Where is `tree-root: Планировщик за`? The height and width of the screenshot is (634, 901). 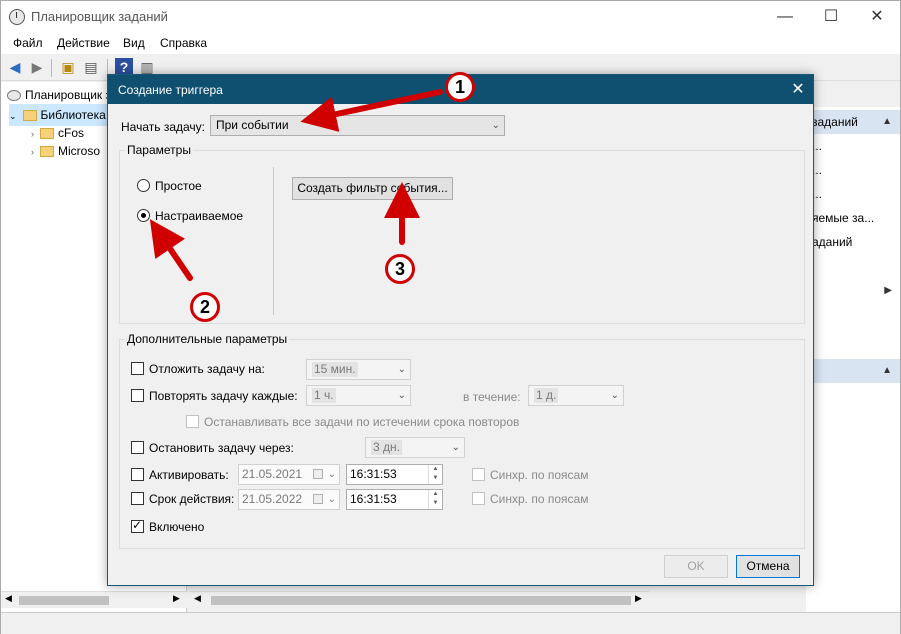 tree-root: Планировщик за is located at coordinates (62, 95).